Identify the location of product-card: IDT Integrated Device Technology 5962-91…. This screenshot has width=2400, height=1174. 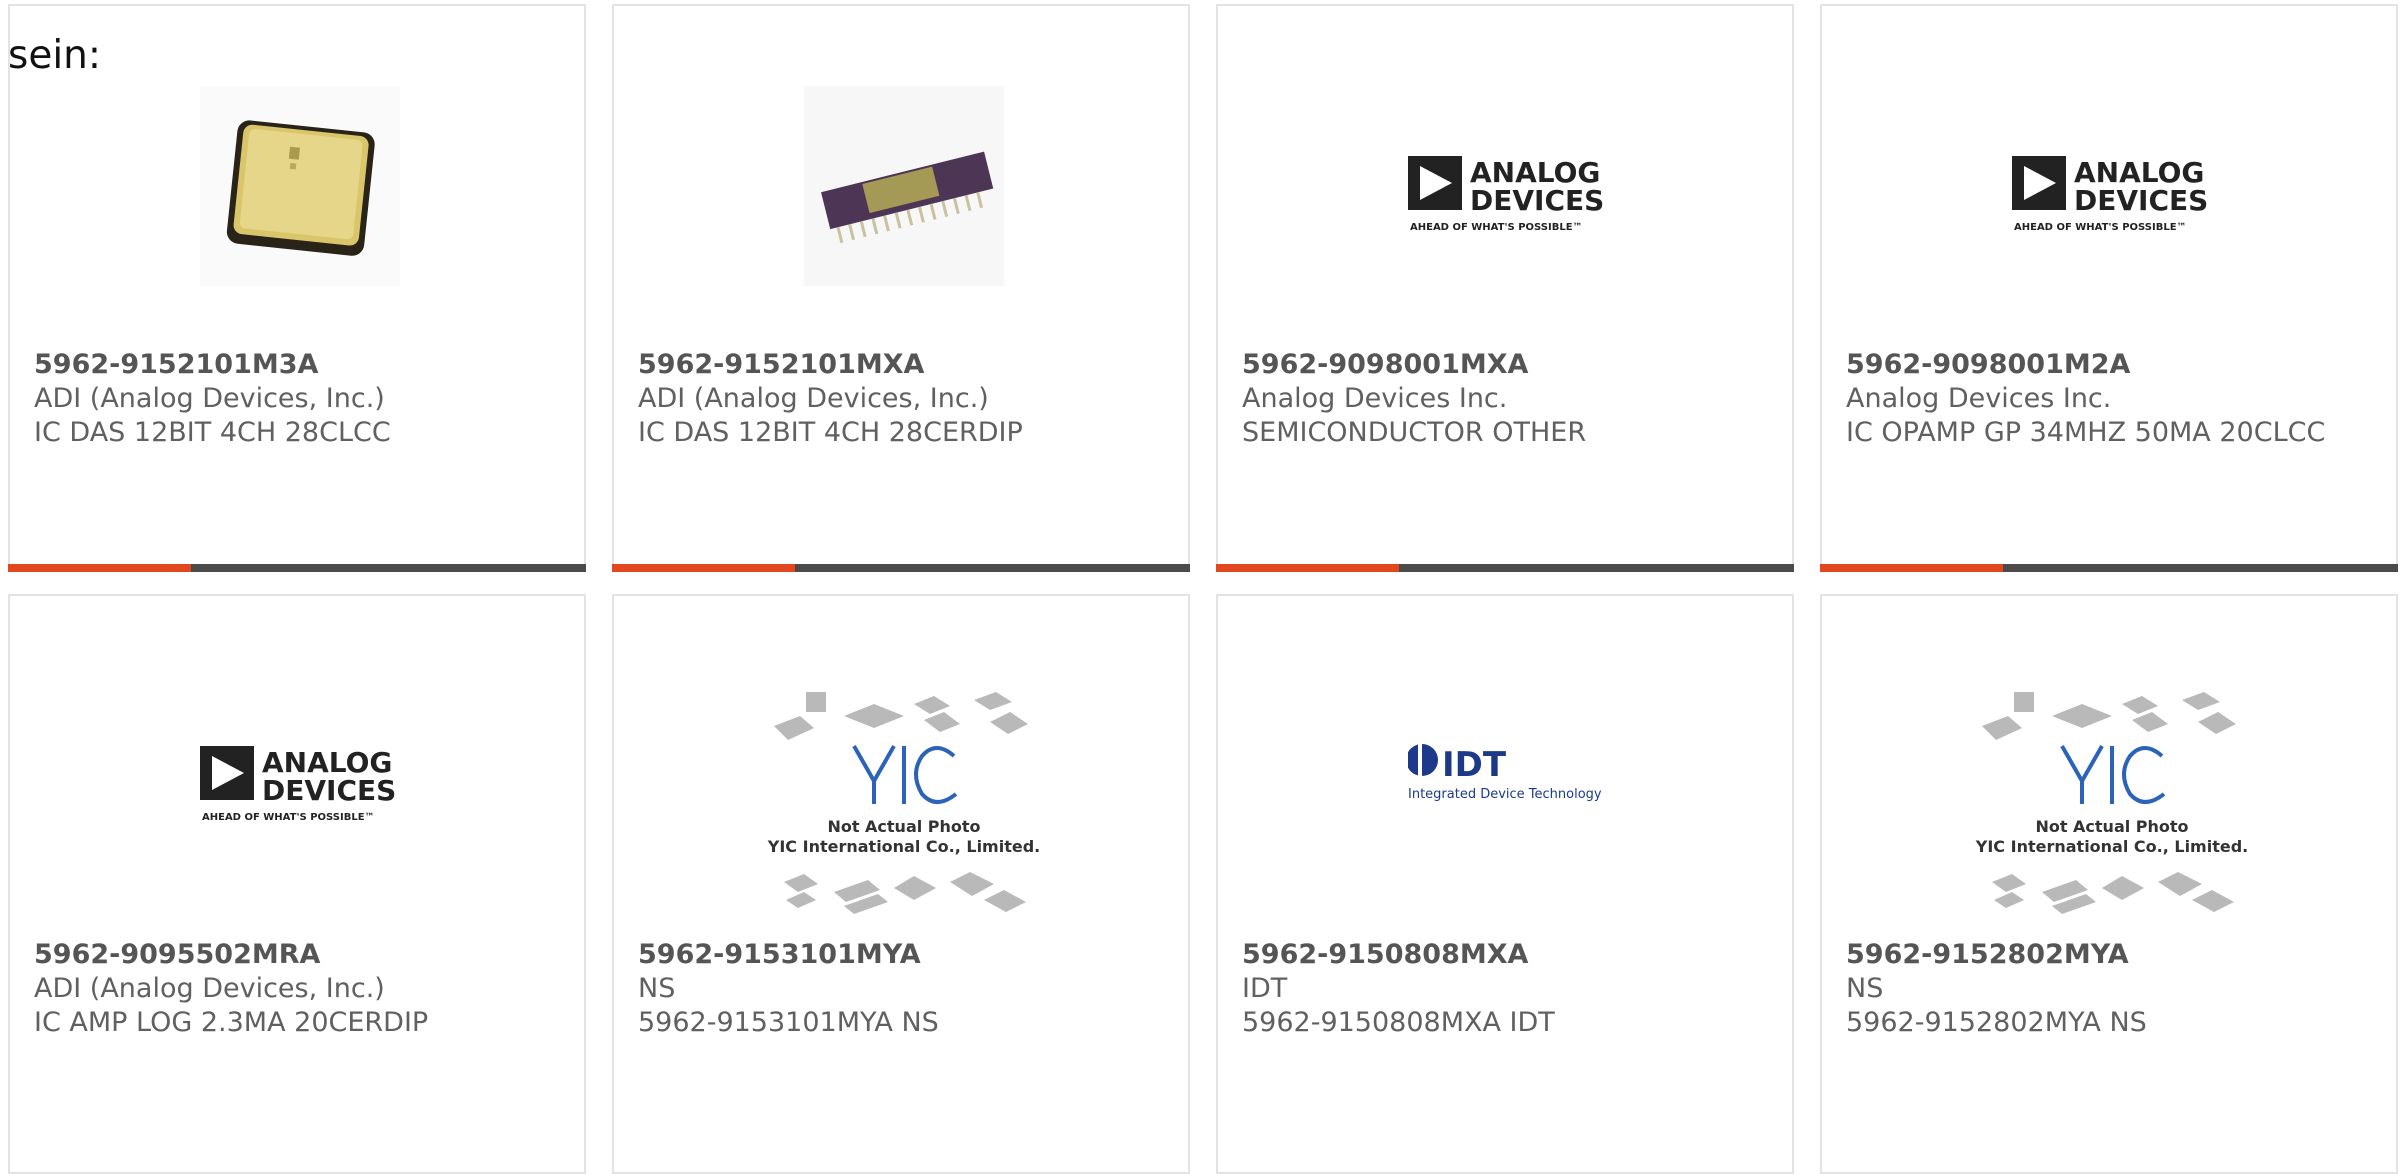
(1505, 884).